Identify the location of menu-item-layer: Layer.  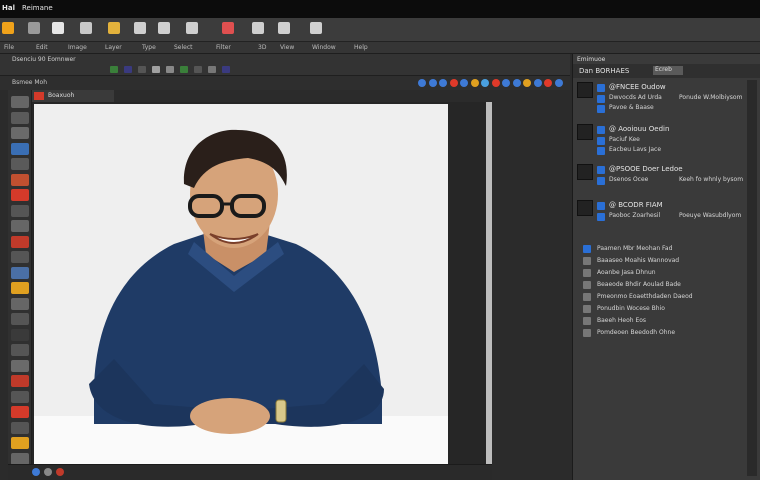
(113, 47).